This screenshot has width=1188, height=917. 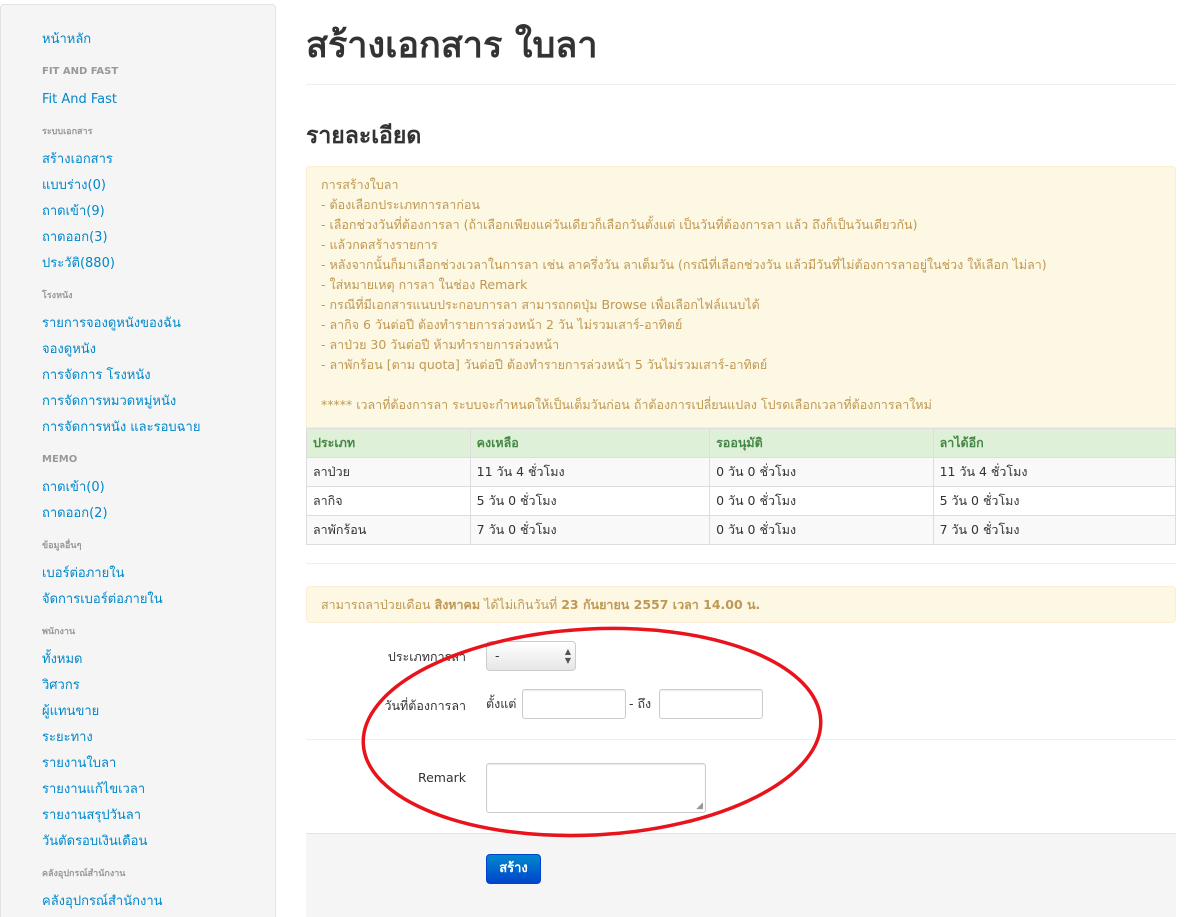 What do you see at coordinates (158, 686) in the screenshot?
I see `sidebar-item: วิศวกร` at bounding box center [158, 686].